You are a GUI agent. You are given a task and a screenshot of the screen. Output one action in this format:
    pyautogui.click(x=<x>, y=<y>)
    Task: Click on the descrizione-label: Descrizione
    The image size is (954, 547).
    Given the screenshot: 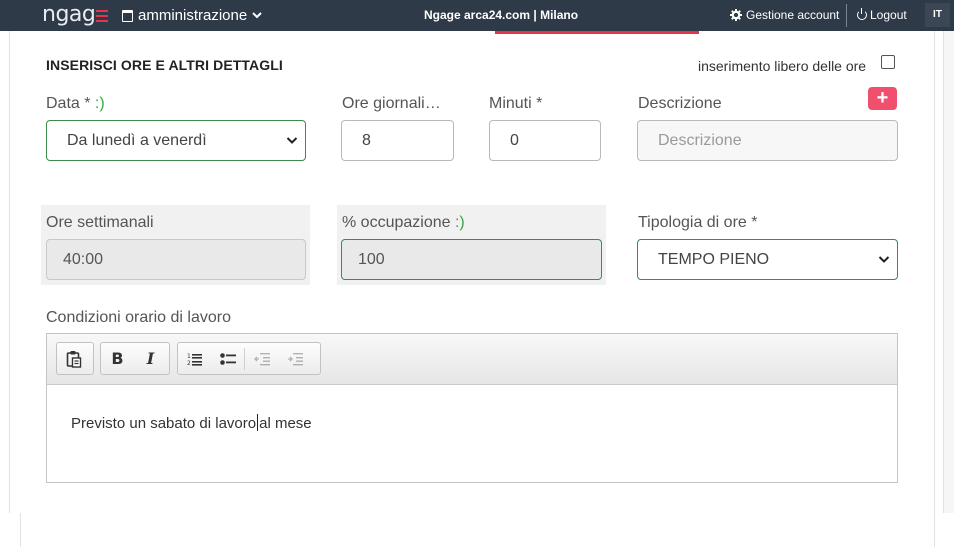 What is the action you would take?
    pyautogui.click(x=680, y=103)
    